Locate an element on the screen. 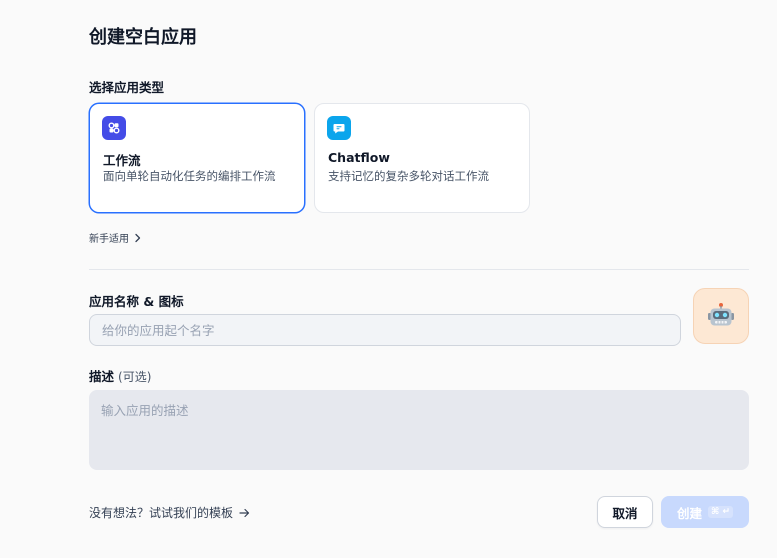 Image resolution: width=777 pixels, height=558 pixels. app-name-input is located at coordinates (385, 330).